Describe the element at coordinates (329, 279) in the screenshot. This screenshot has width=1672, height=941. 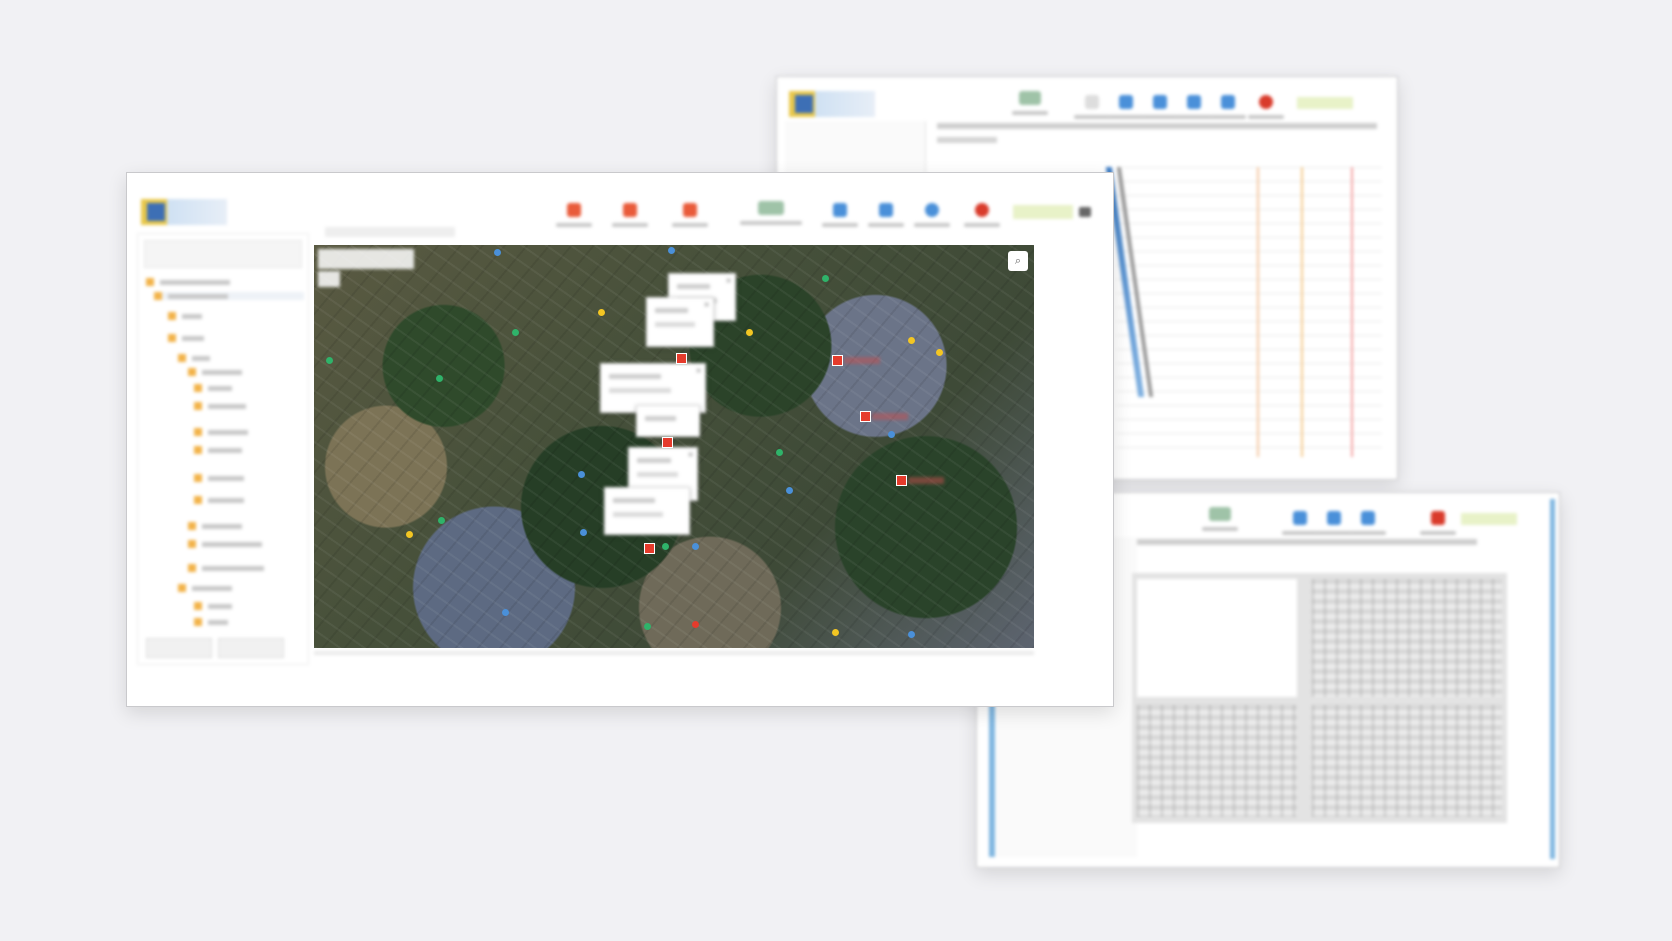
I see `map-layer-control` at that location.